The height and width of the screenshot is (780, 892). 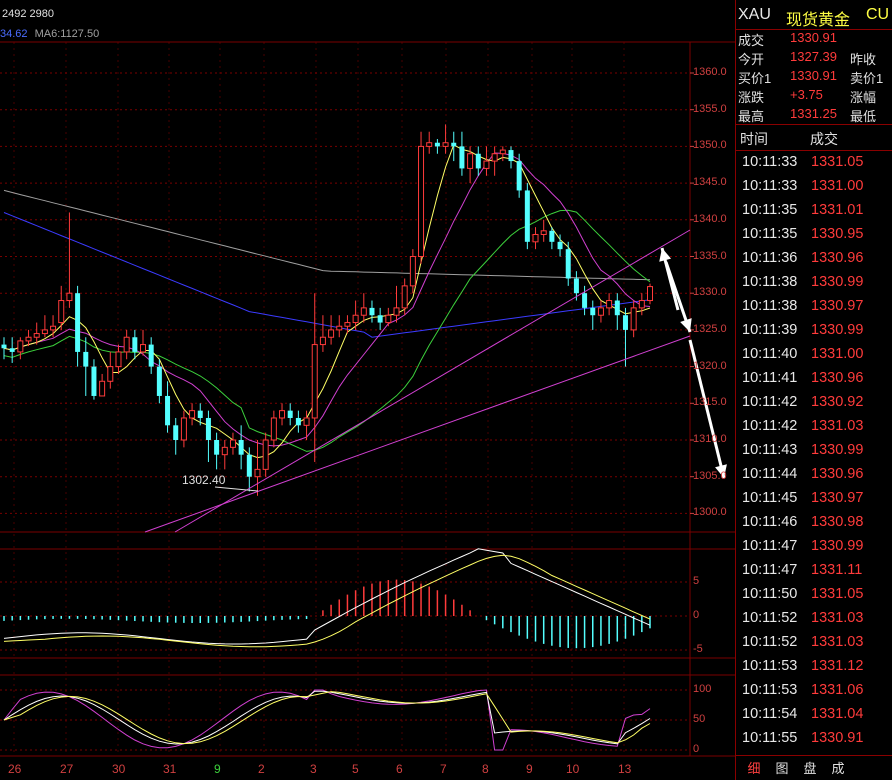 What do you see at coordinates (625, 769) in the screenshot?
I see `date-tick-label: 13` at bounding box center [625, 769].